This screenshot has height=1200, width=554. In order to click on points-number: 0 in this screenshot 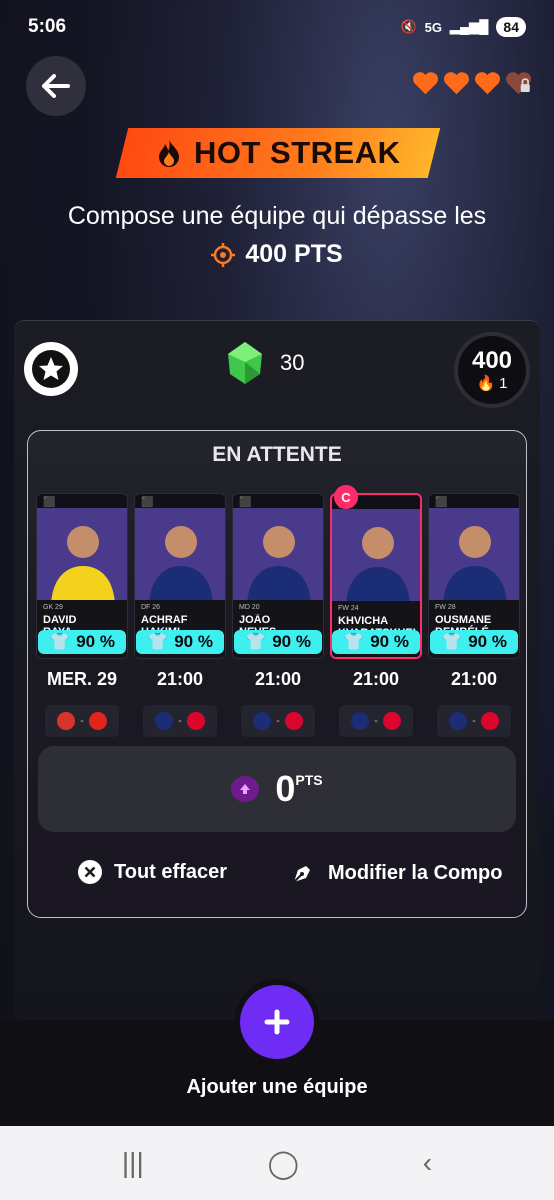, I will do `click(285, 788)`.